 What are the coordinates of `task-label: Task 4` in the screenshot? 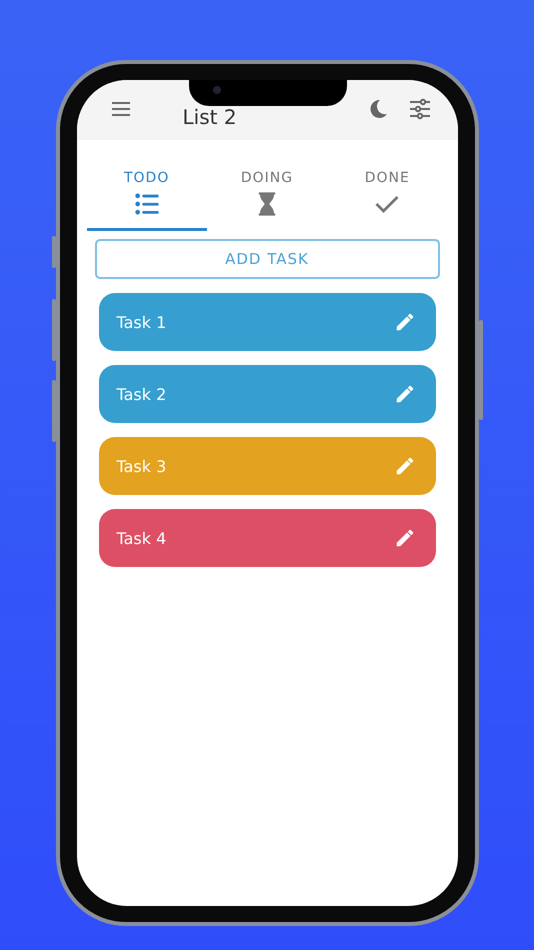 It's located at (141, 538).